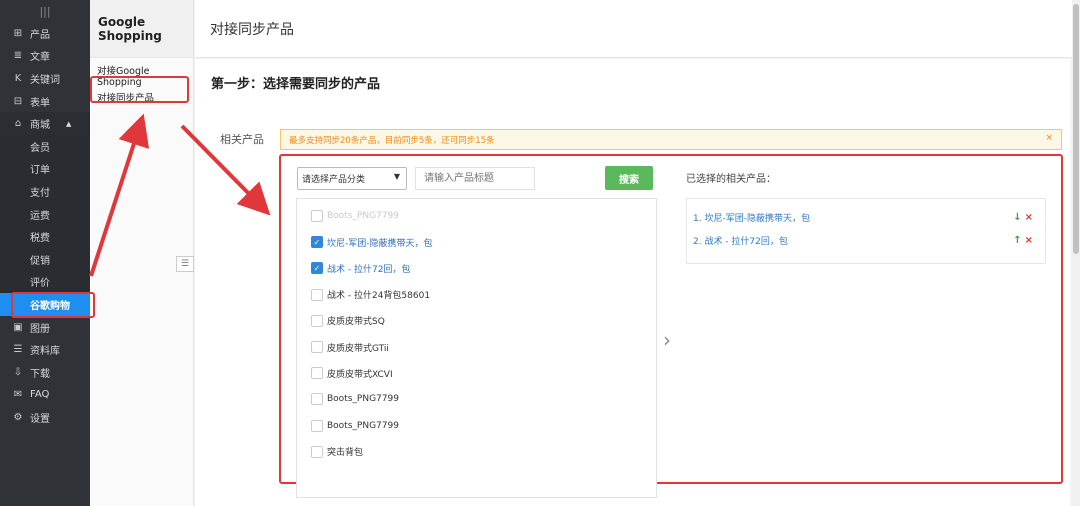 The image size is (1080, 506). What do you see at coordinates (185, 264) in the screenshot?
I see `collapse-menu-icon: ☰` at bounding box center [185, 264].